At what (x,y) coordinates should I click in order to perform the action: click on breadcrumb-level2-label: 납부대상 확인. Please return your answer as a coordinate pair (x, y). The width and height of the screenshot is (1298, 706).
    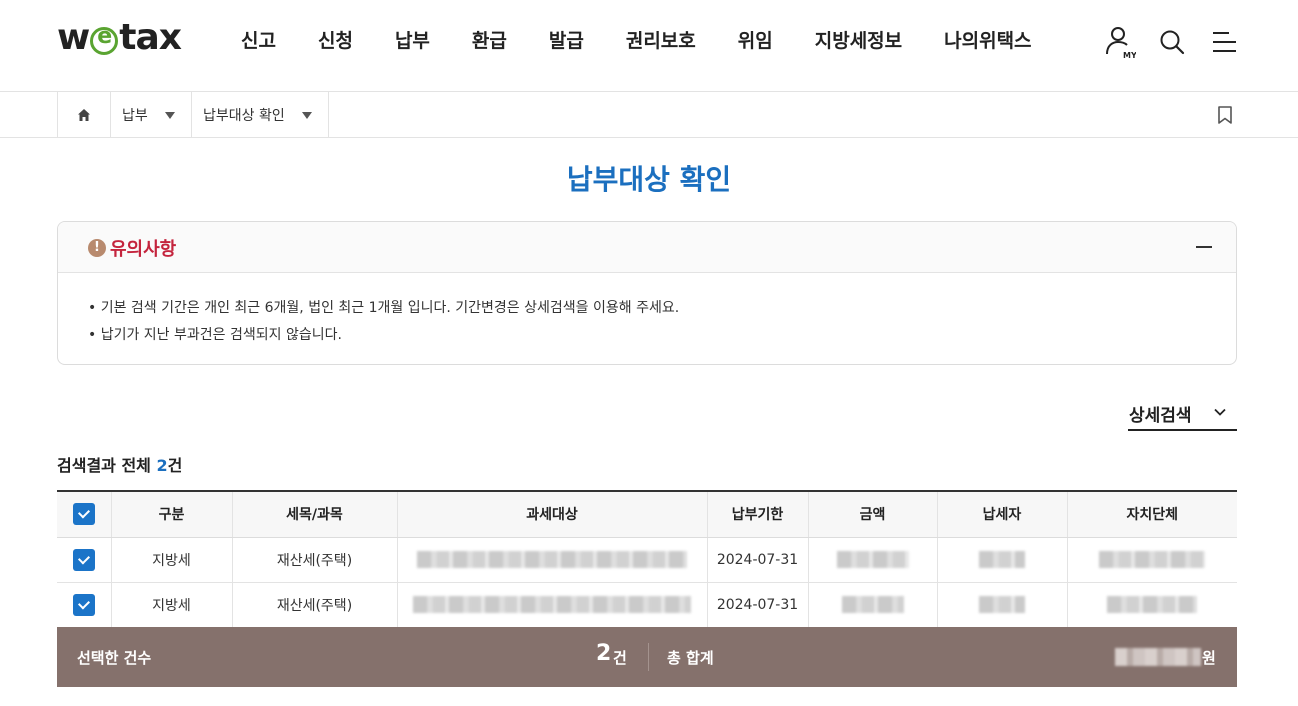
    Looking at the image, I should click on (244, 115).